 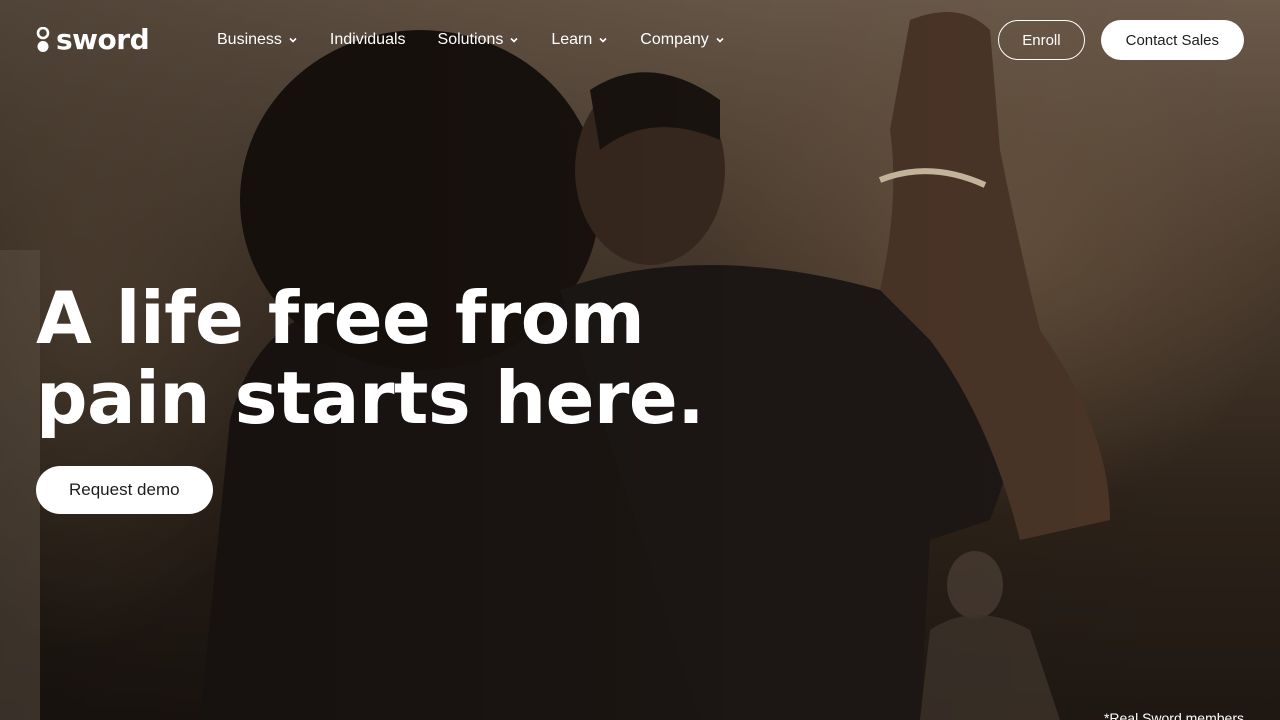 I want to click on hero-title-line-1: A life free from, so click(x=340, y=318).